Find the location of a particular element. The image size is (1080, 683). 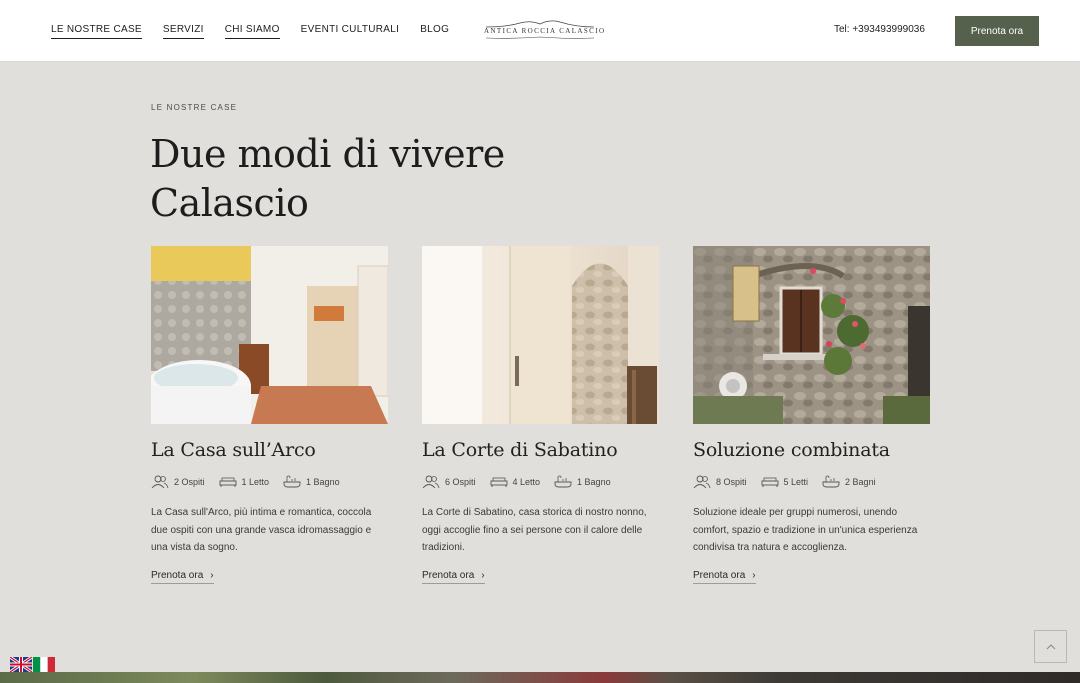

beds-count: 1 Letto is located at coordinates (255, 482).